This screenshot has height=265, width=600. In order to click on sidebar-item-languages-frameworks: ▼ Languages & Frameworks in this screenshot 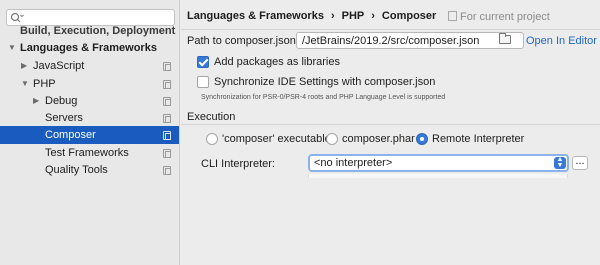, I will do `click(89, 48)`.